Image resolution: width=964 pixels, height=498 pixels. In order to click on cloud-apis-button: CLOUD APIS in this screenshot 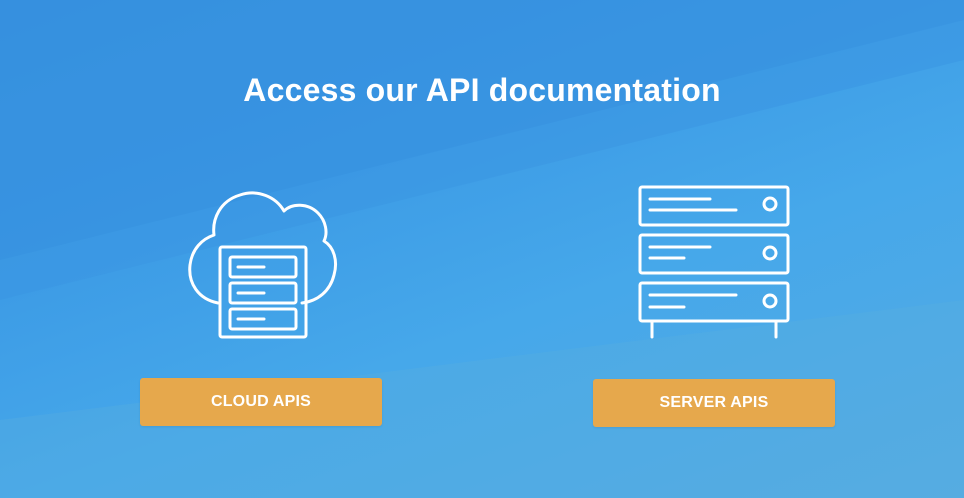, I will do `click(261, 402)`.